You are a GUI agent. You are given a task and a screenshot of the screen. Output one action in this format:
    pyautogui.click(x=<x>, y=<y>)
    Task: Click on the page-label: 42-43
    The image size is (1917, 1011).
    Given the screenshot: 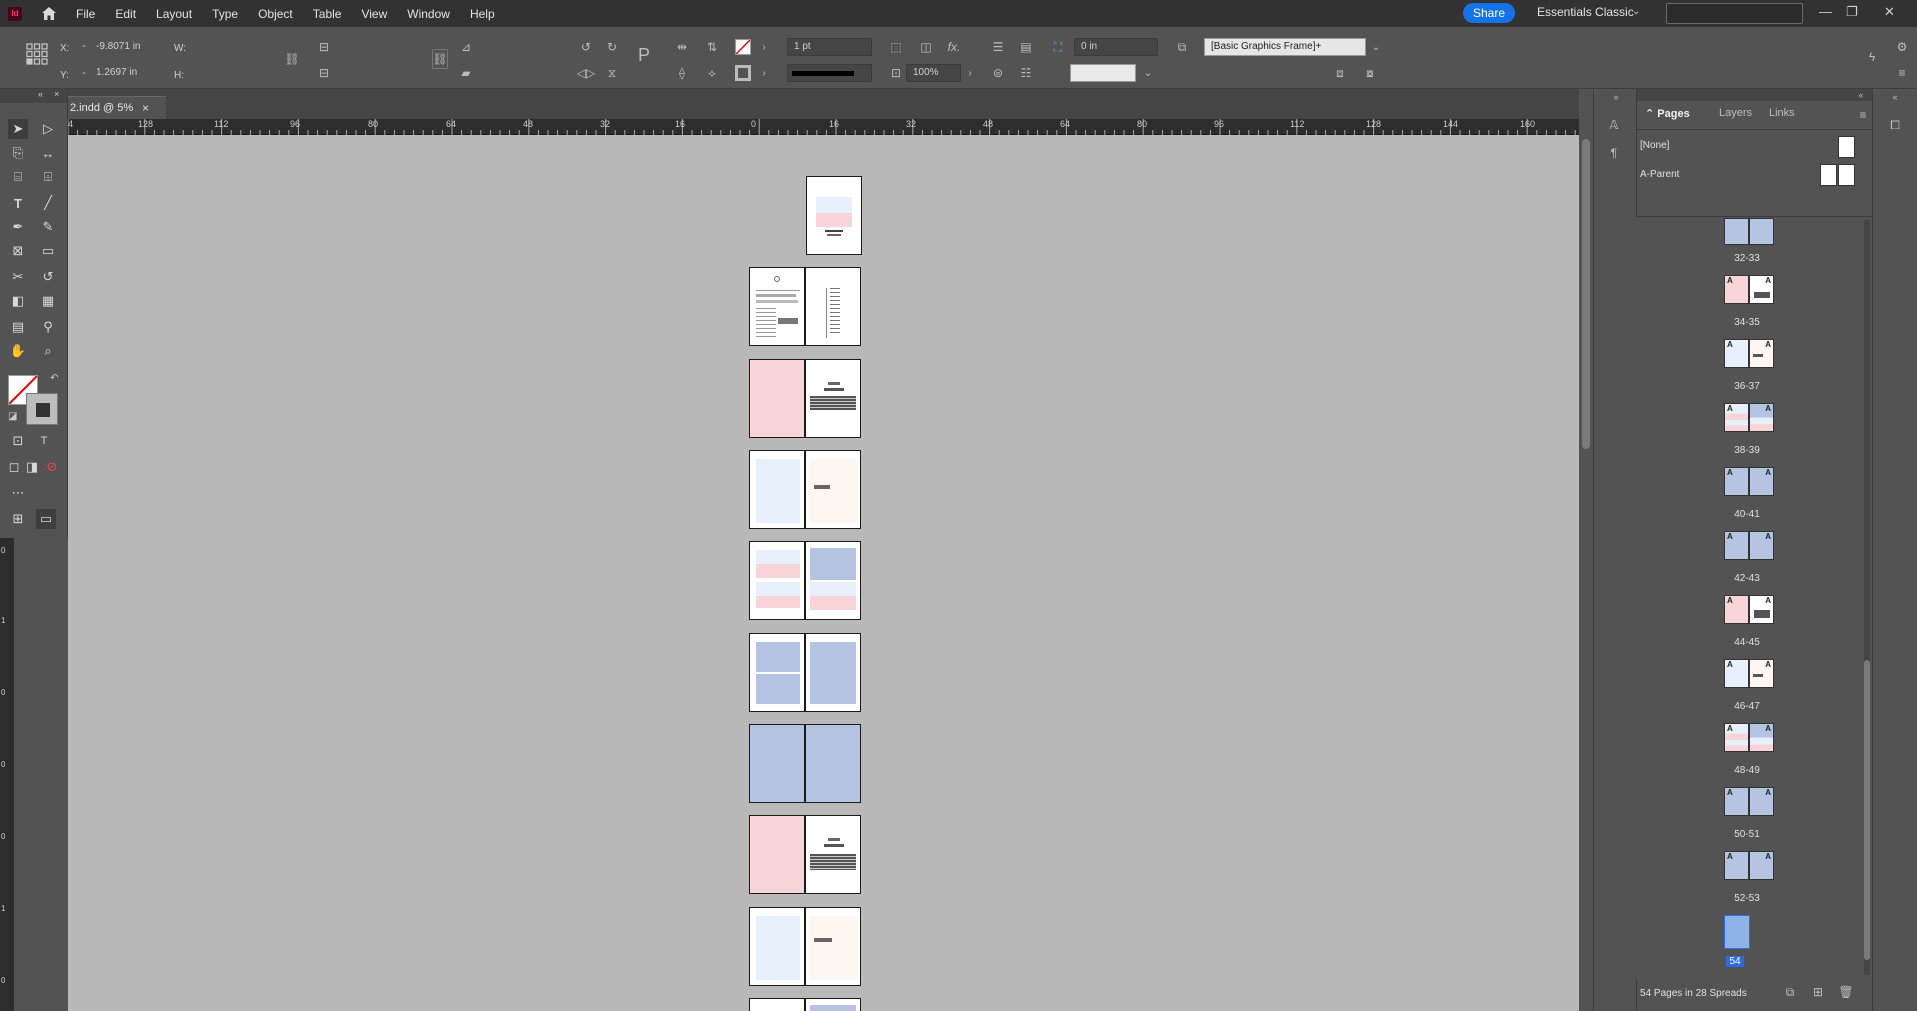 What is the action you would take?
    pyautogui.click(x=1747, y=578)
    